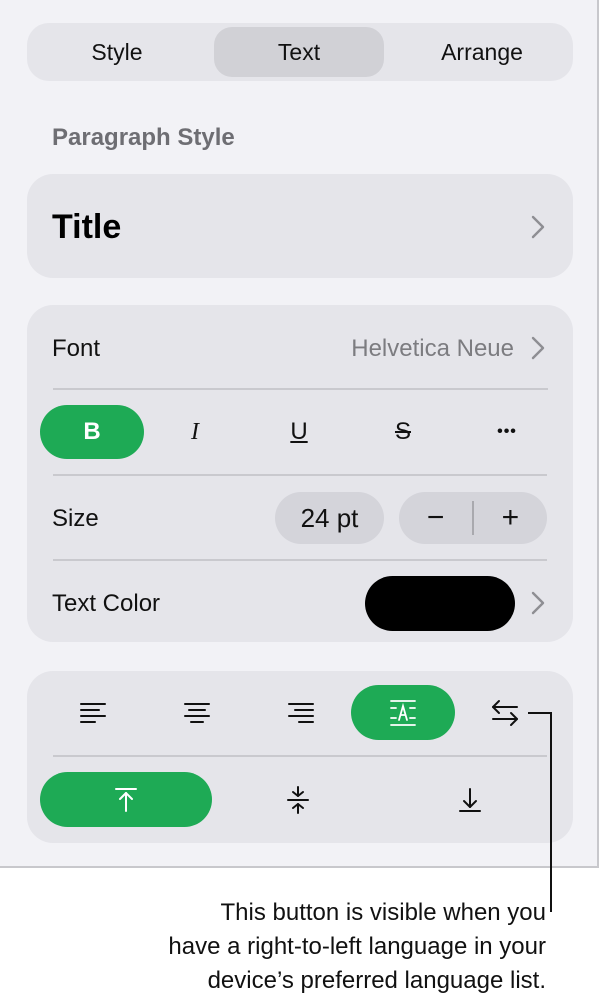 The width and height of the screenshot is (602, 998). I want to click on align-center-button, so click(197, 712).